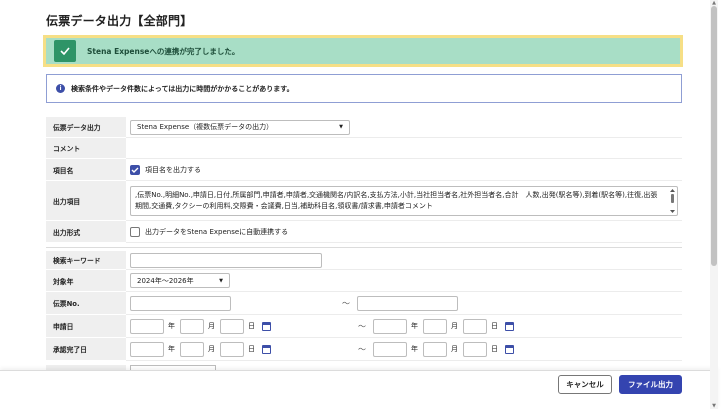  What do you see at coordinates (475, 326) in the screenshot?
I see `apply-to-day-input` at bounding box center [475, 326].